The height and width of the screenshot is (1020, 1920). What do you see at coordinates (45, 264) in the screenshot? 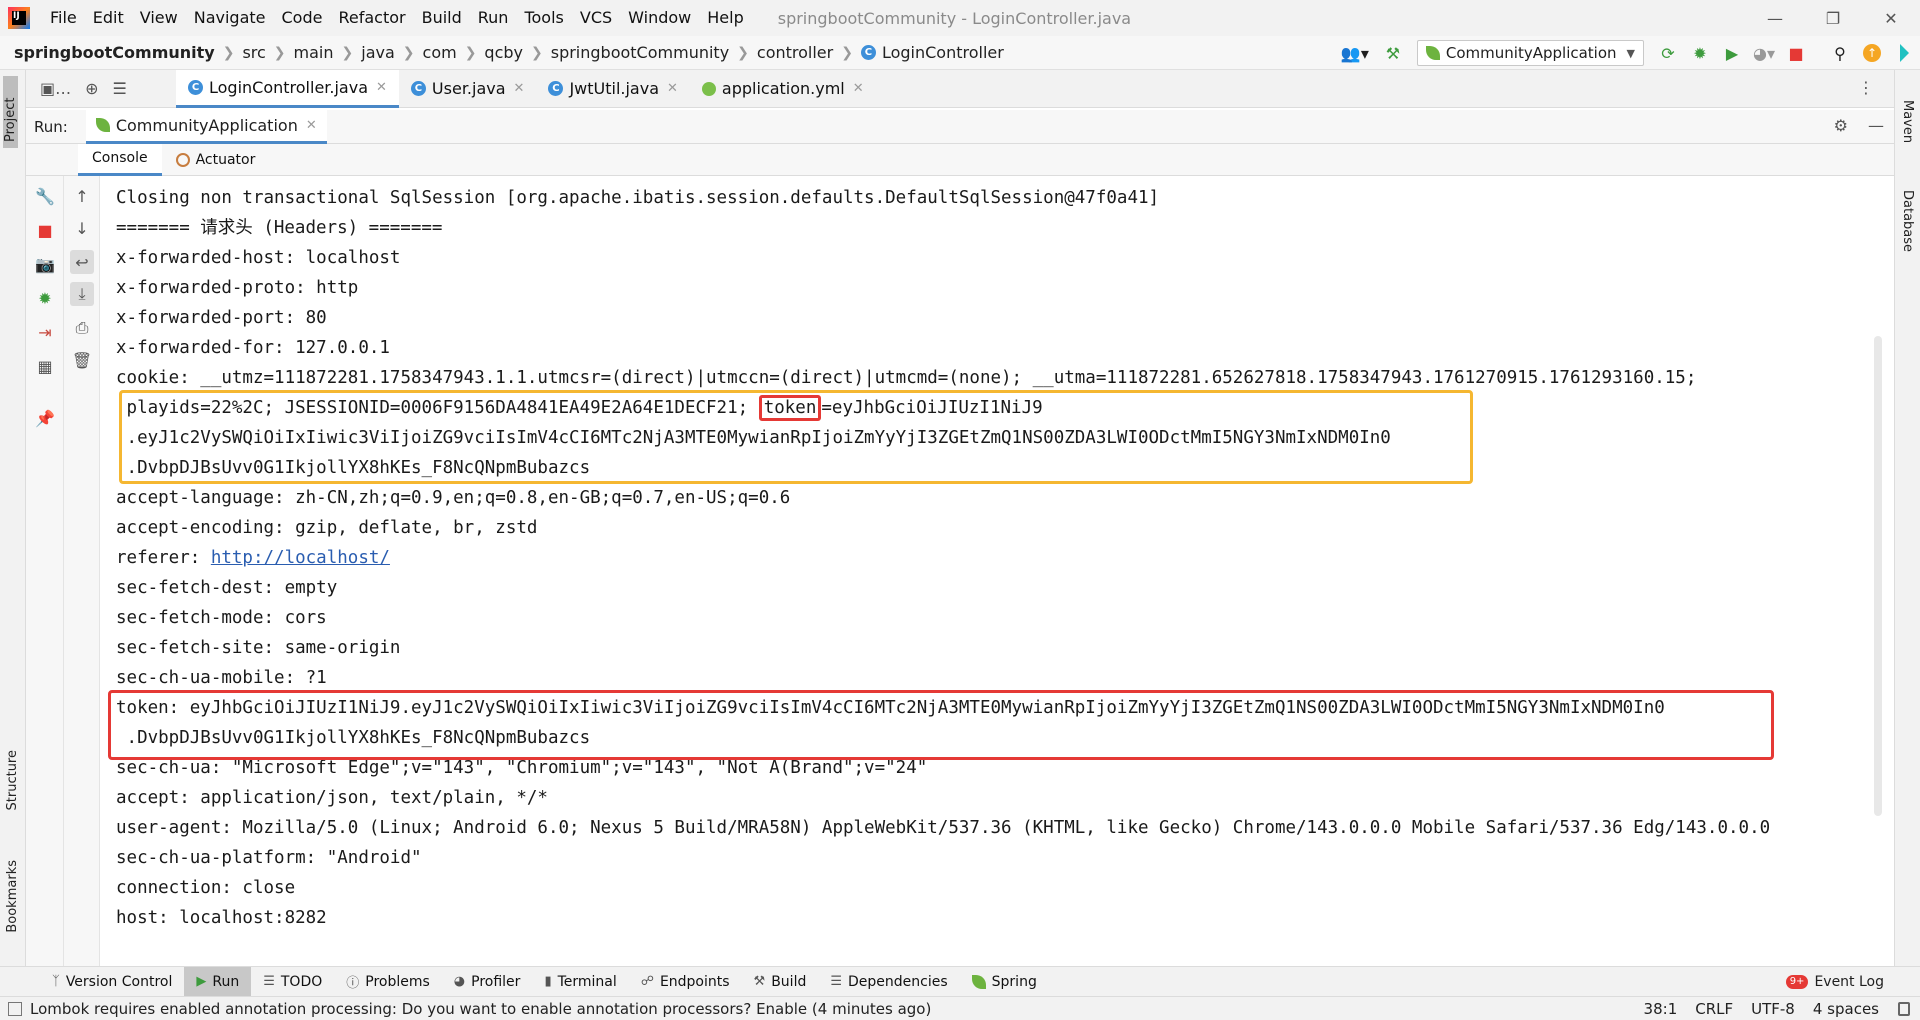
I see `camera-icon: 📷` at bounding box center [45, 264].